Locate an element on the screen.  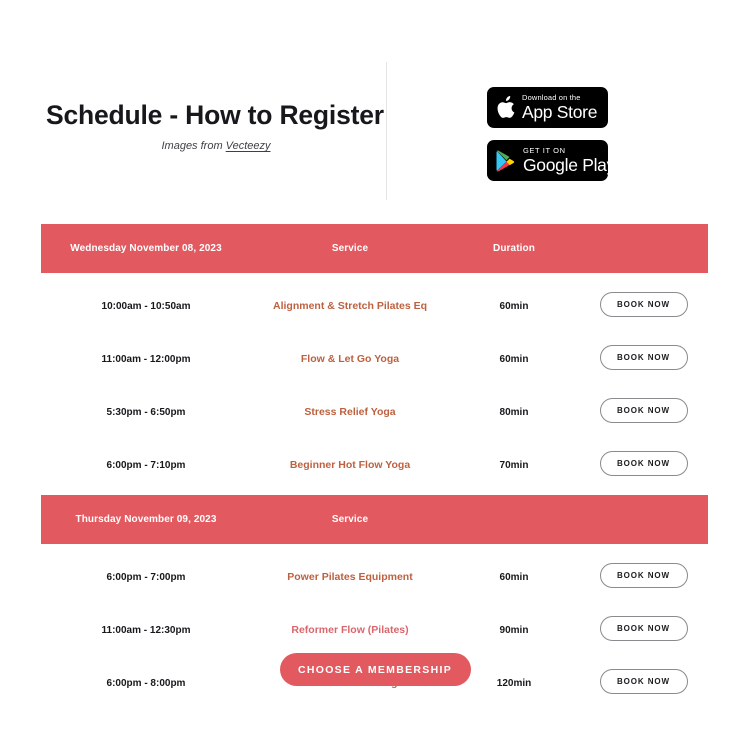
class-duration: 70min is located at coordinates (514, 465).